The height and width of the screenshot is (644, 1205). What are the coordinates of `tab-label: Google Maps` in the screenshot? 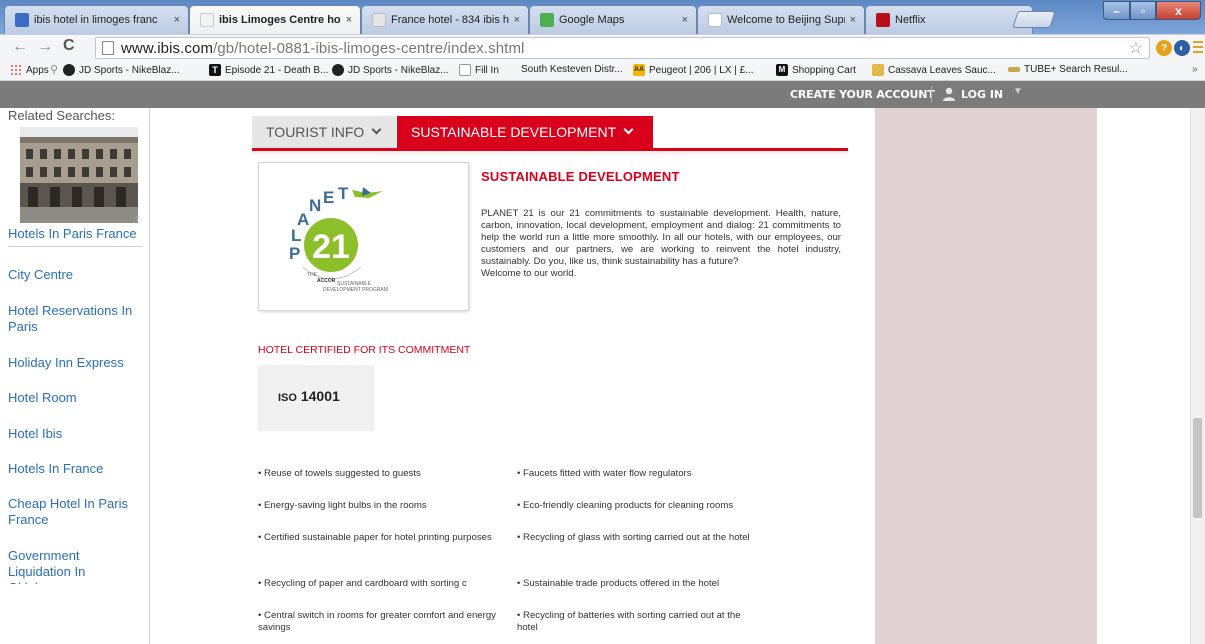 It's located at (592, 20).